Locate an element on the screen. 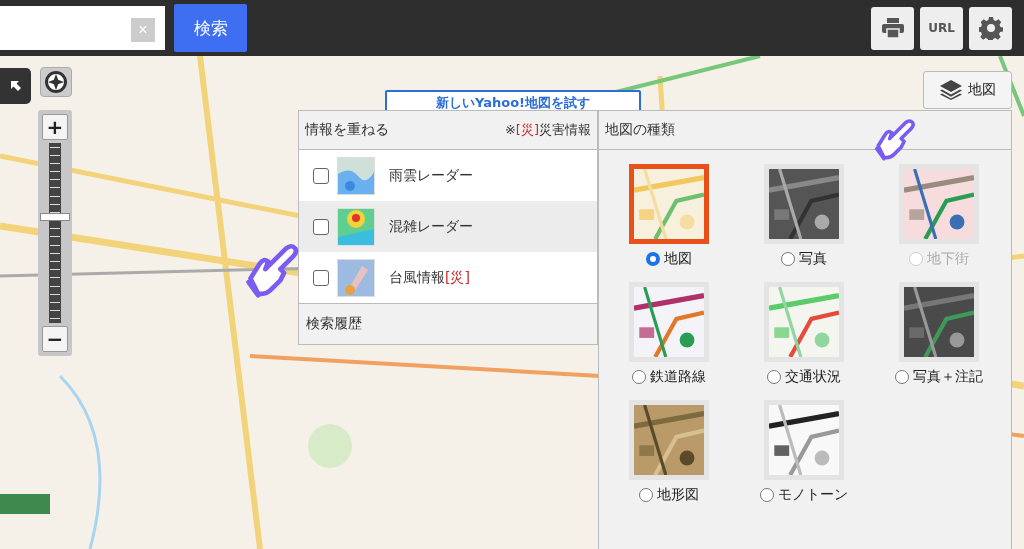 This screenshot has height=549, width=1024. print-icon is located at coordinates (892, 28).